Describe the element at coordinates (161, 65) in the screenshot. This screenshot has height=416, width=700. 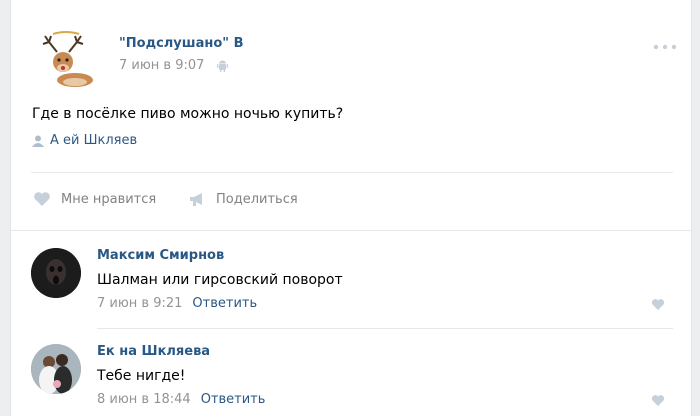
I see `post-timestamp: 7 июн в 9:07` at that location.